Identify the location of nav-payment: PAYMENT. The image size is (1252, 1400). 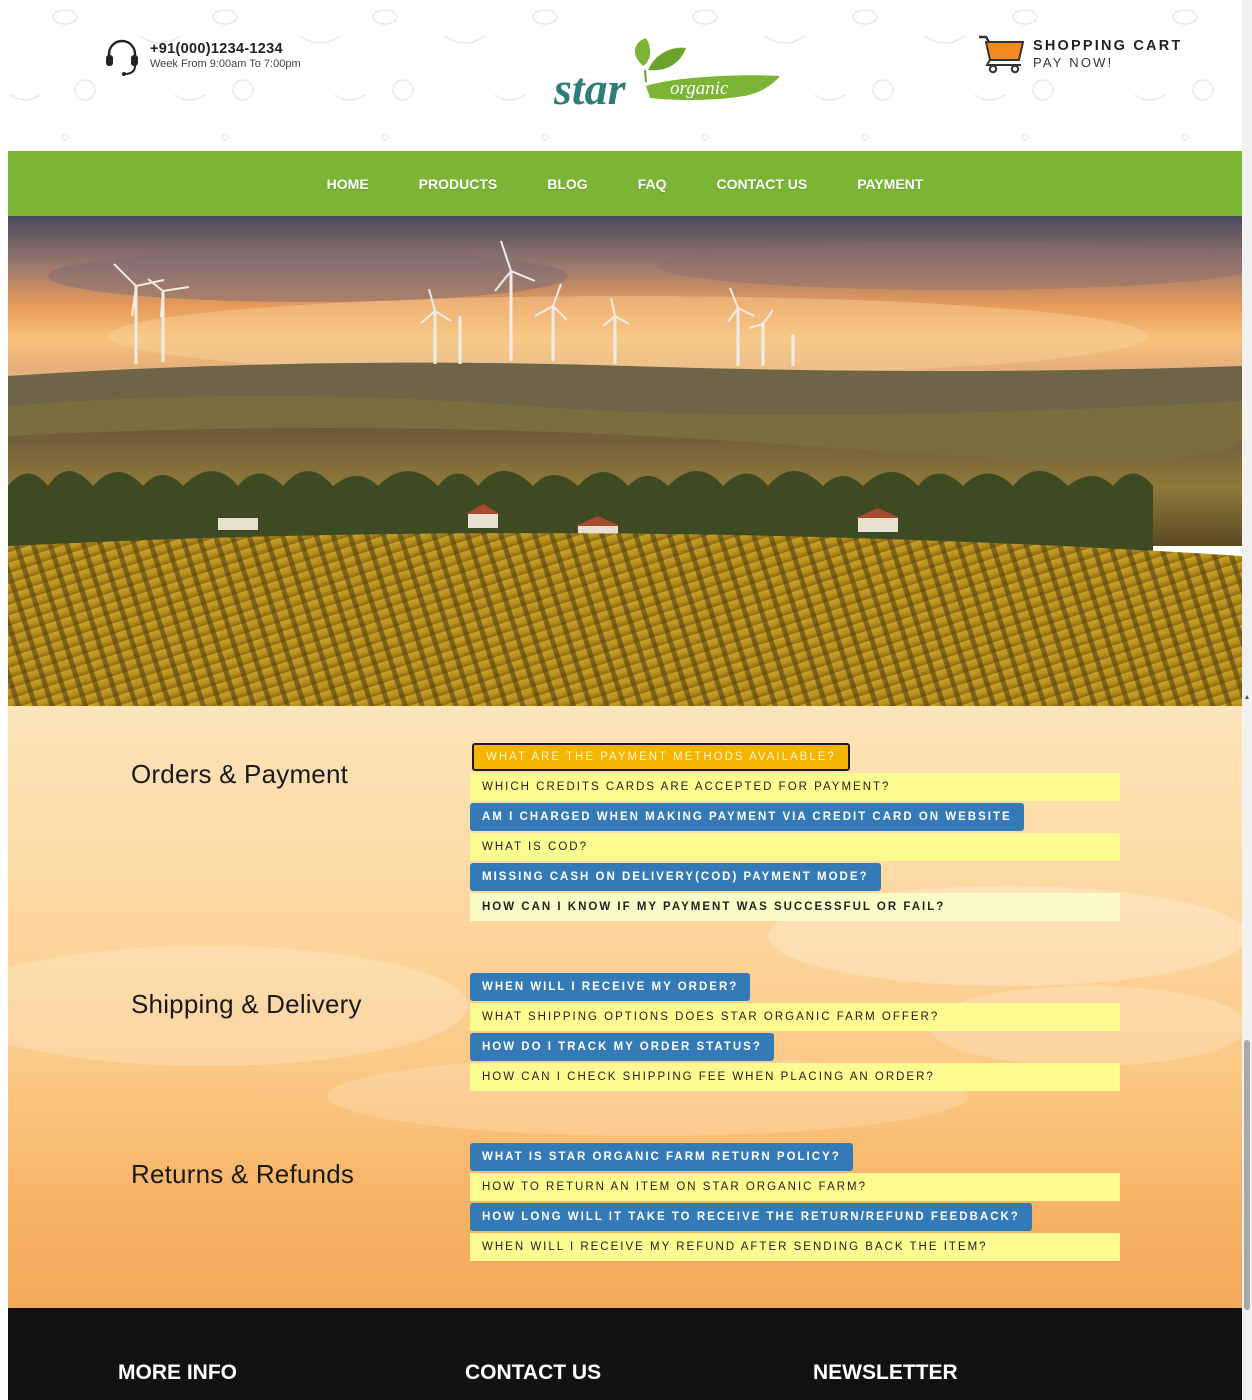
(890, 184).